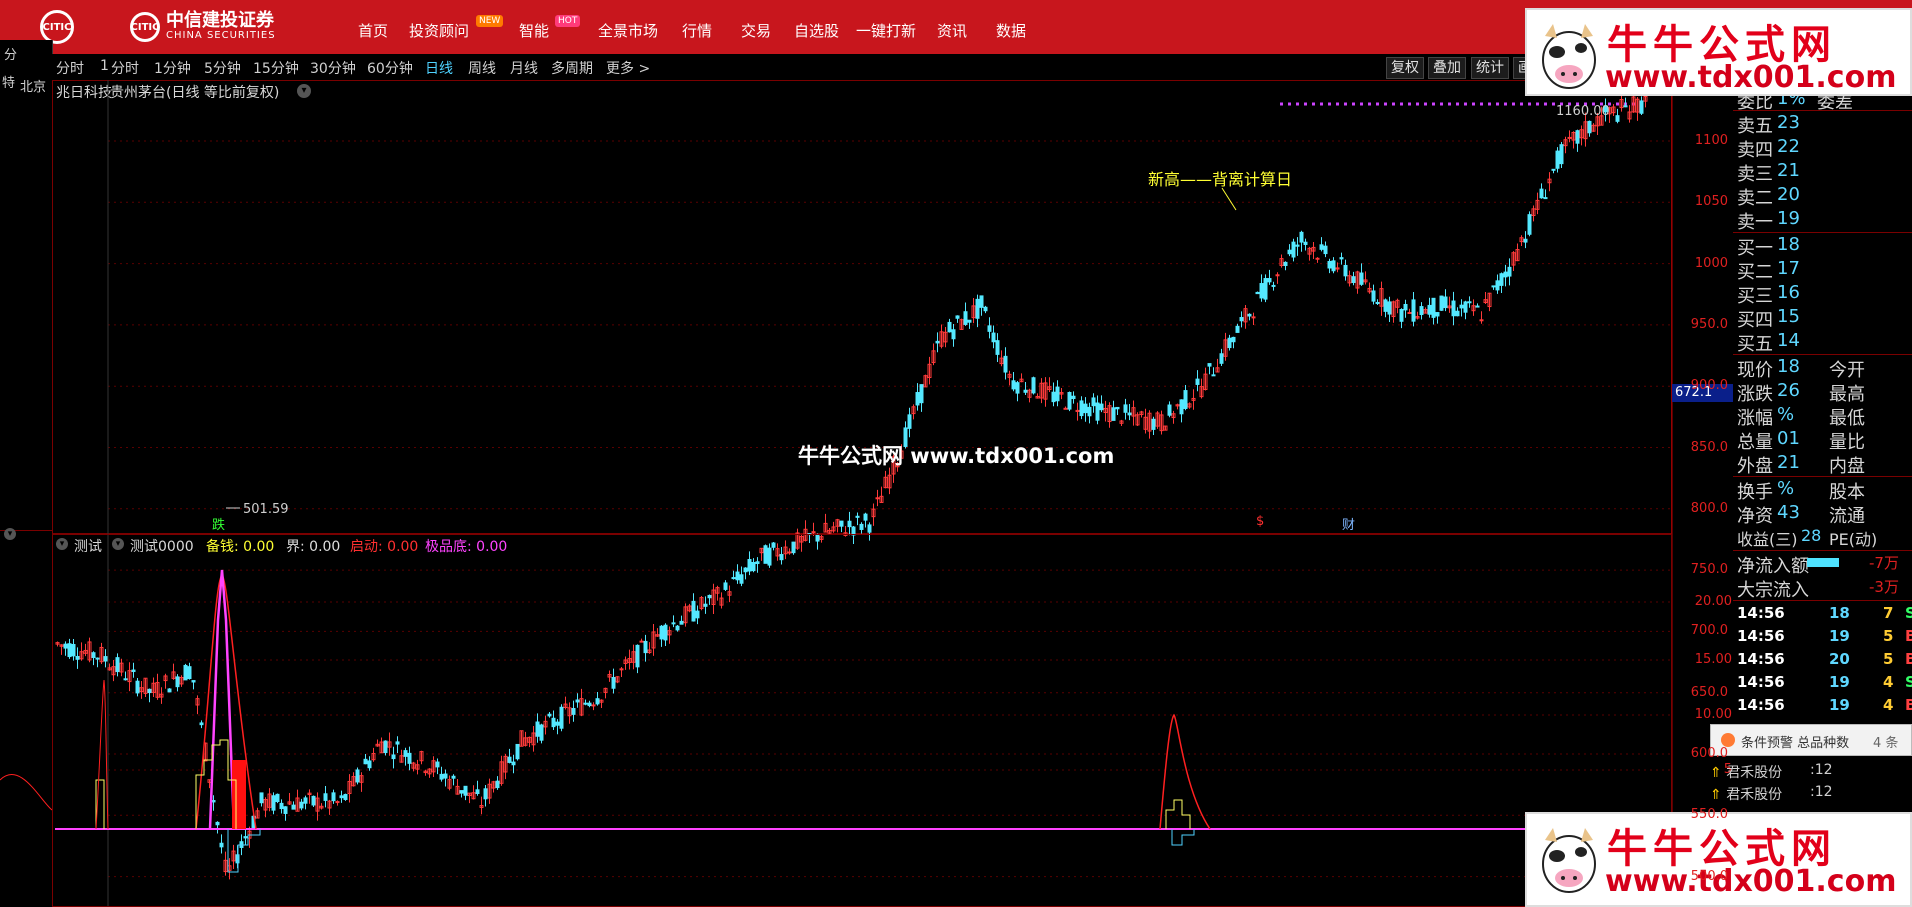 The image size is (1912, 907). What do you see at coordinates (1768, 319) in the screenshot?
I see `ob-buy-4: 买四 15` at bounding box center [1768, 319].